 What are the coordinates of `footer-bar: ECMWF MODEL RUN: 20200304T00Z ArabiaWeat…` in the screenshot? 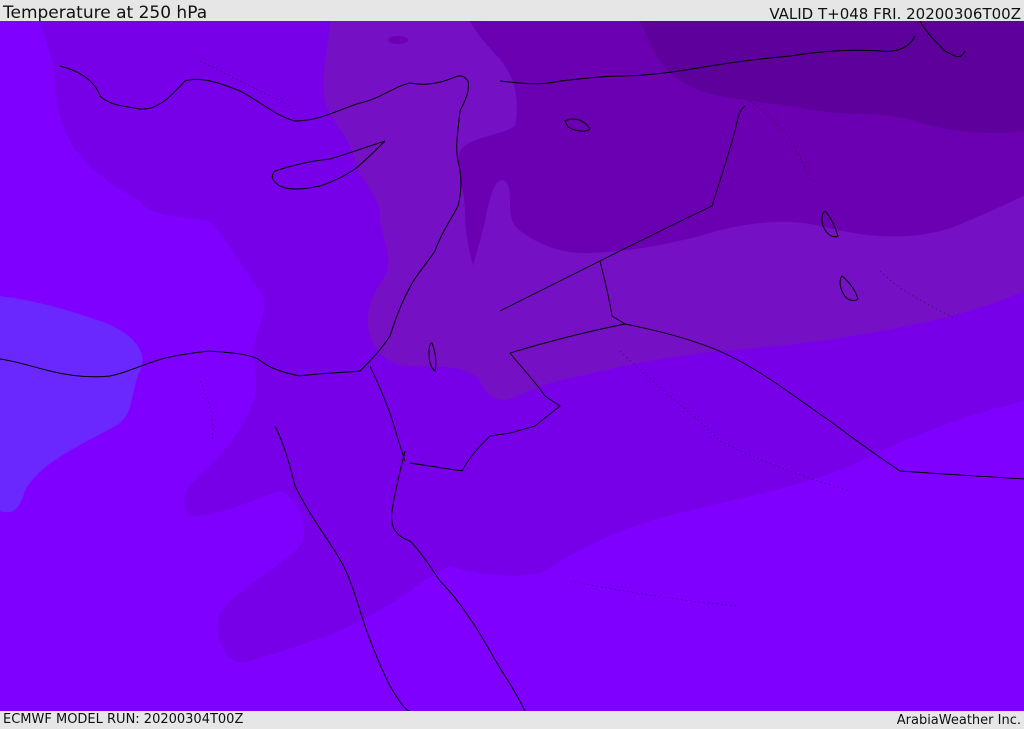 It's located at (512, 720).